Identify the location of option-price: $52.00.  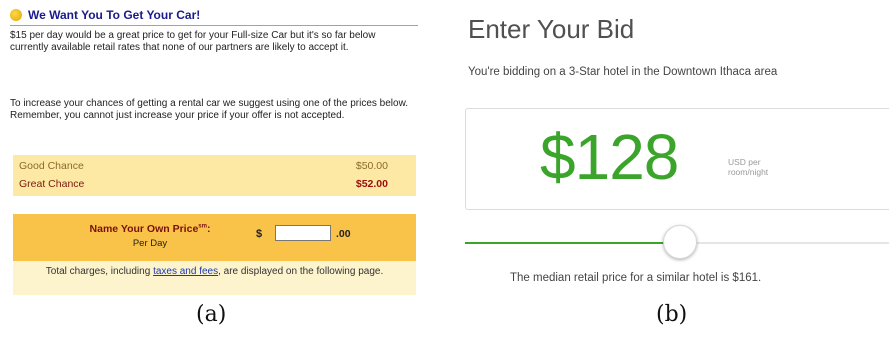
(371, 184).